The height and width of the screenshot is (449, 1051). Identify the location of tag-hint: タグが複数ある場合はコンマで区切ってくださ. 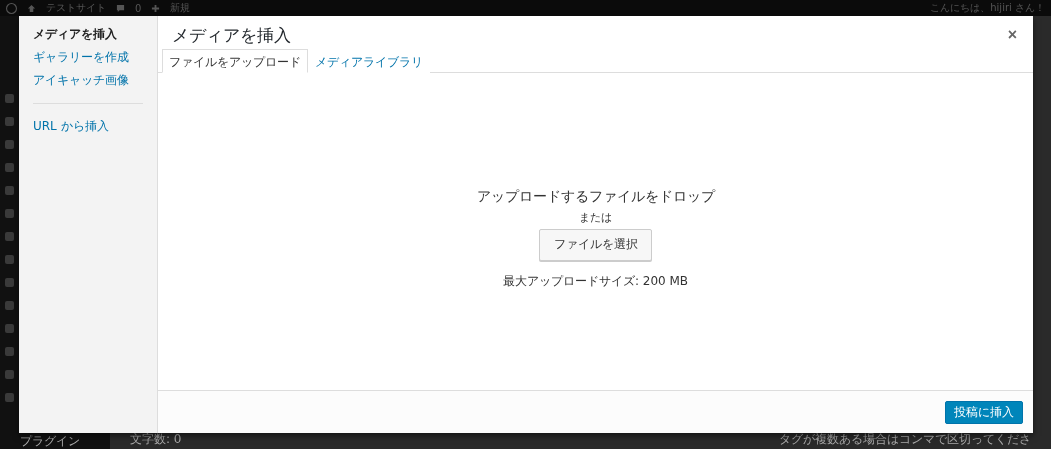
(905, 439).